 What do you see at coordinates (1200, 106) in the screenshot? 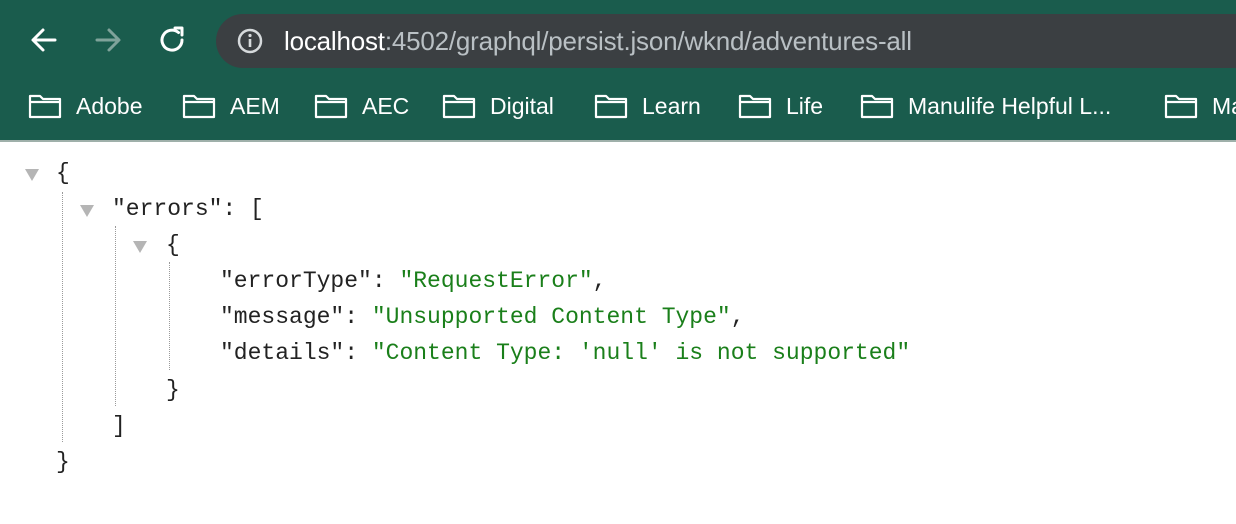
I see `bookmark-ma: Ma` at bounding box center [1200, 106].